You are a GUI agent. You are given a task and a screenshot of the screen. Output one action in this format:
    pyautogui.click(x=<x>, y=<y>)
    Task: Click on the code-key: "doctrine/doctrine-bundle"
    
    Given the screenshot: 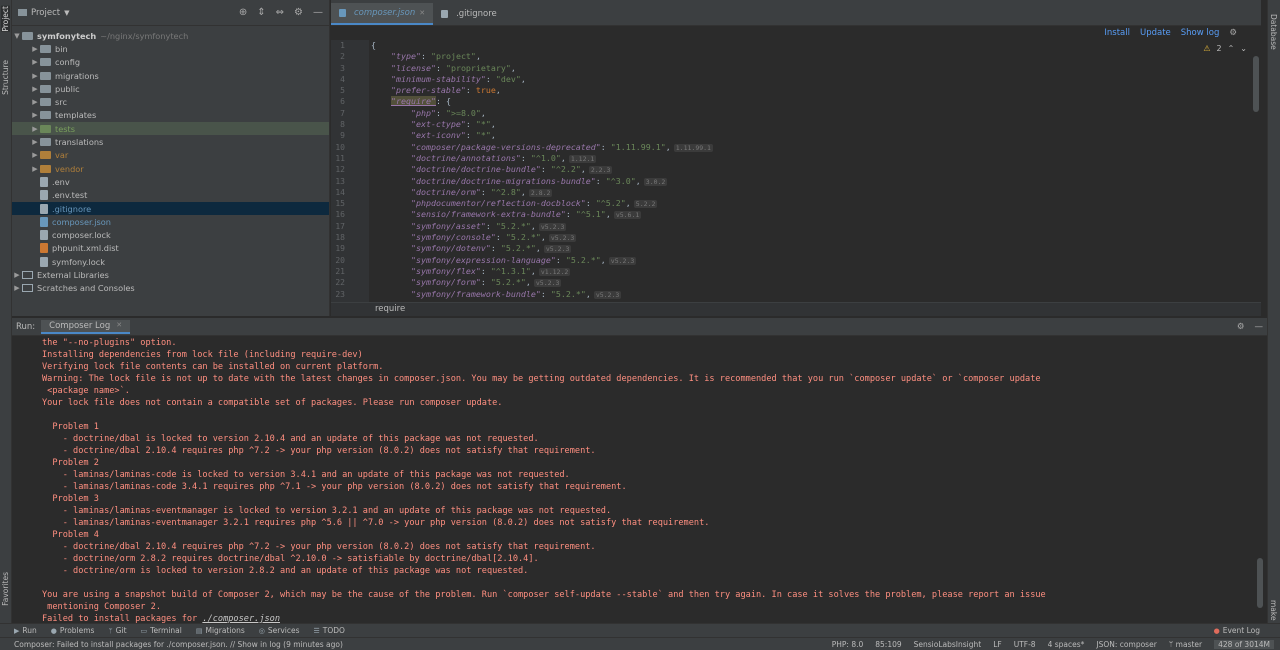 What is the action you would take?
    pyautogui.click(x=475, y=169)
    